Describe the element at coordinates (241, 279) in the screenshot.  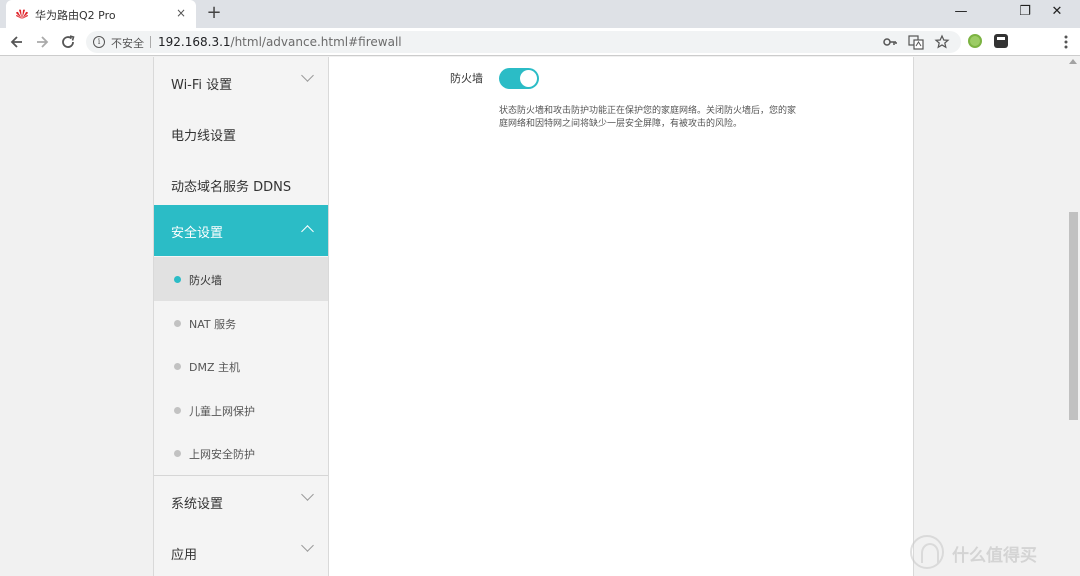
I see `subnav-item-firewall: 防火墙` at that location.